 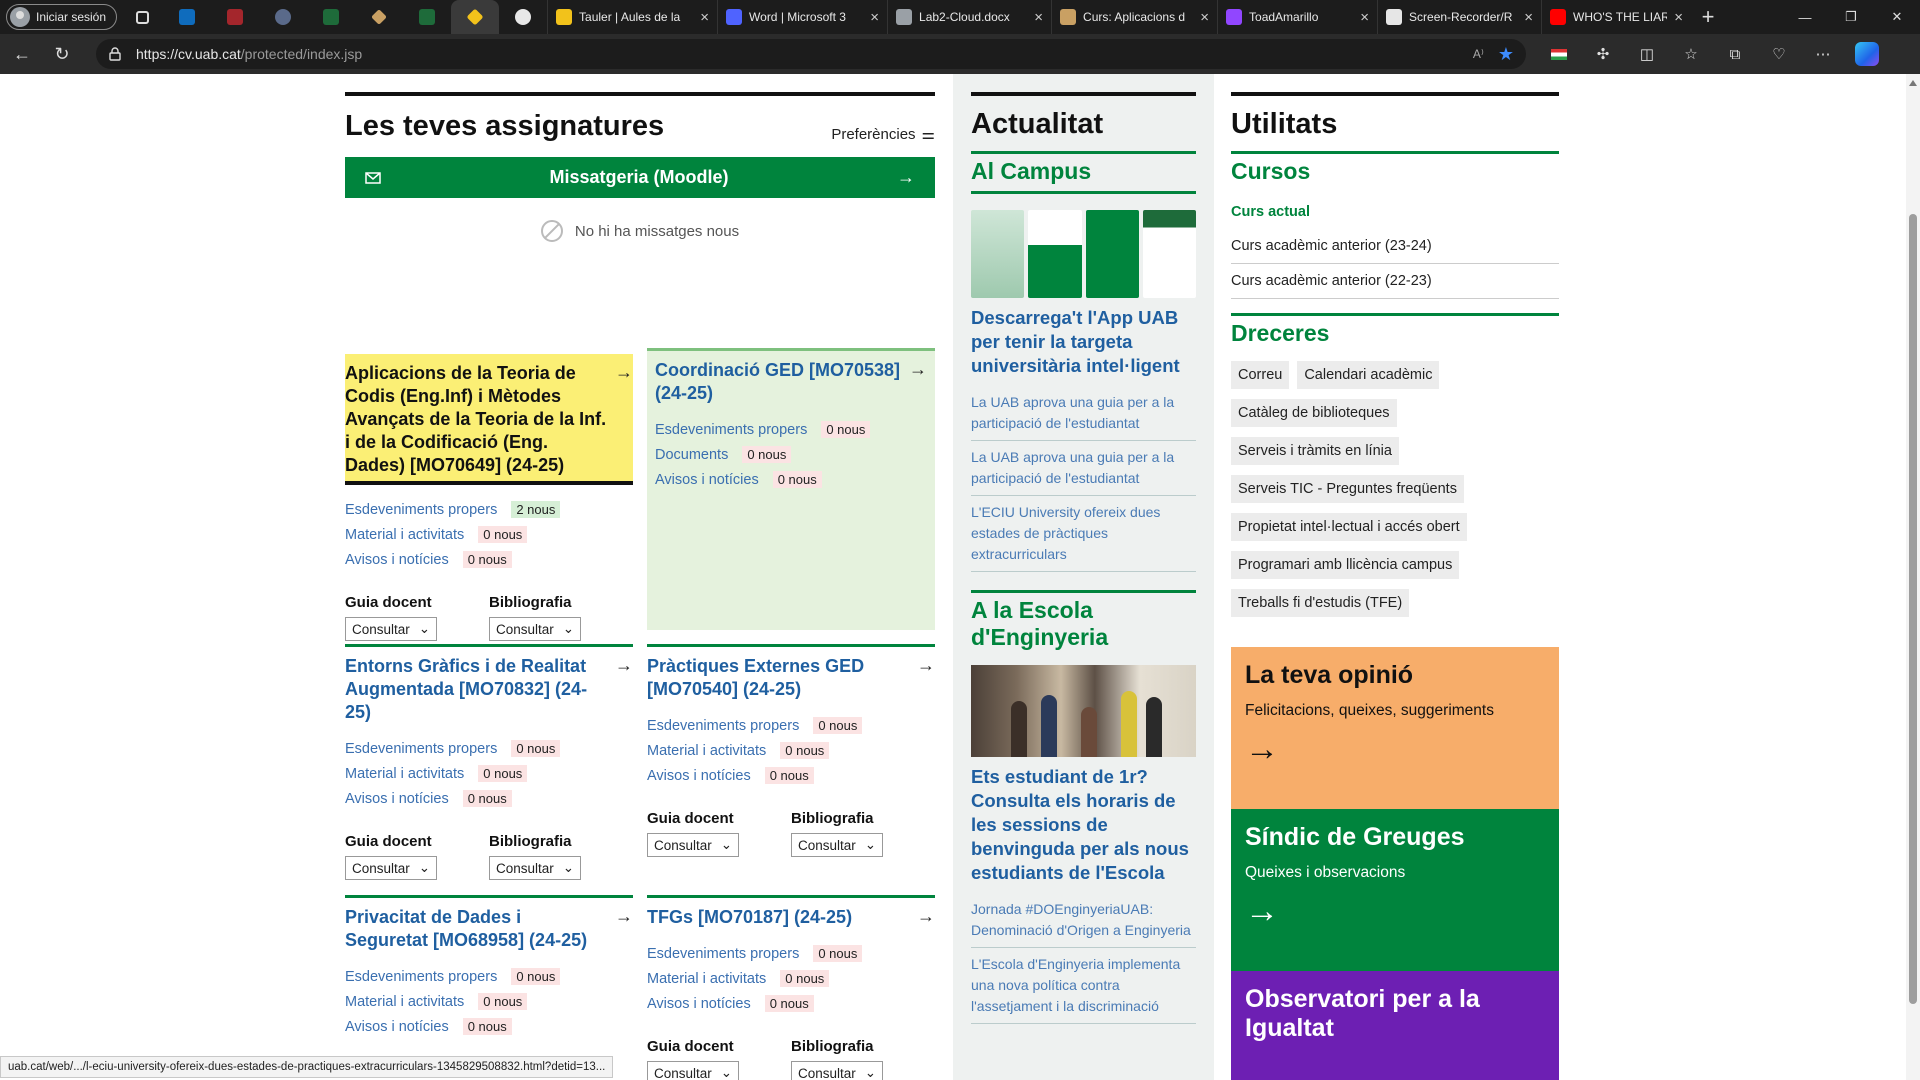 What do you see at coordinates (1506, 54) in the screenshot?
I see `favorite-star-icon: ★` at bounding box center [1506, 54].